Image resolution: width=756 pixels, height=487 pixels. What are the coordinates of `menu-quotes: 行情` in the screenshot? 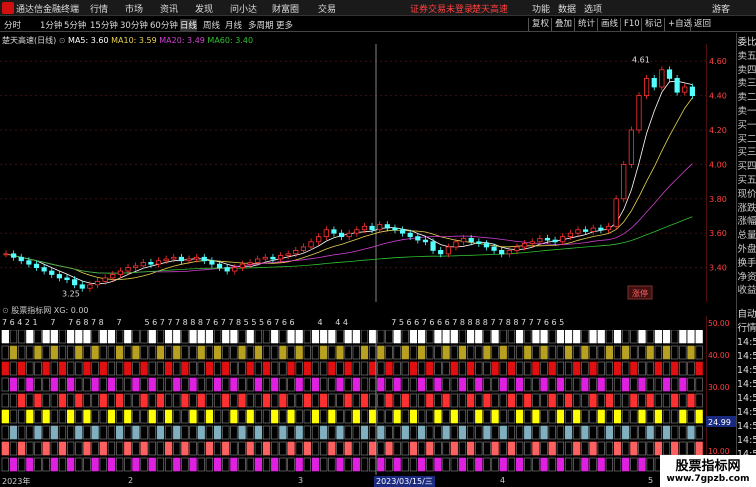 It's located at (99, 8).